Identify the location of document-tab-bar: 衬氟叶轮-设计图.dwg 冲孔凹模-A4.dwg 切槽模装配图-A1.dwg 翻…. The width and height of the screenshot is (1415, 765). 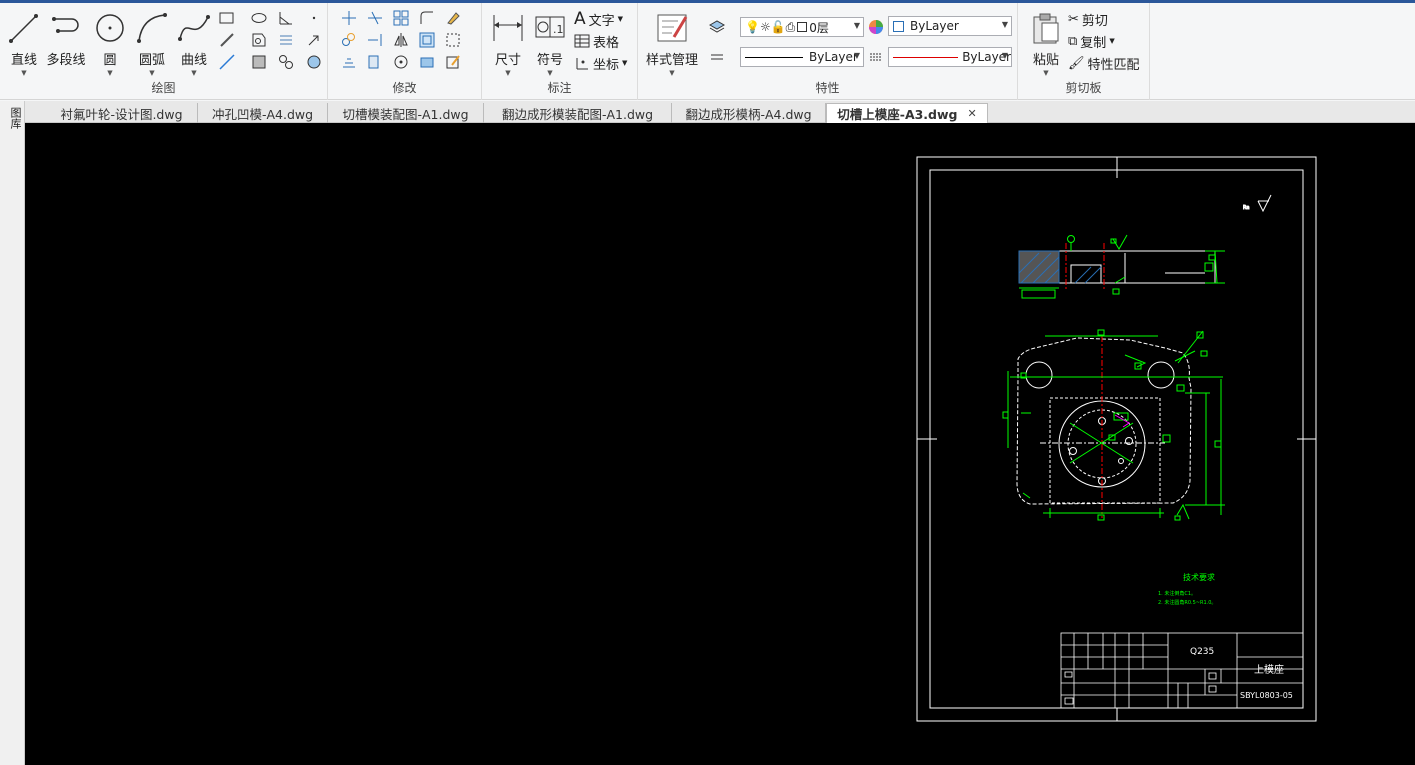
(707, 112).